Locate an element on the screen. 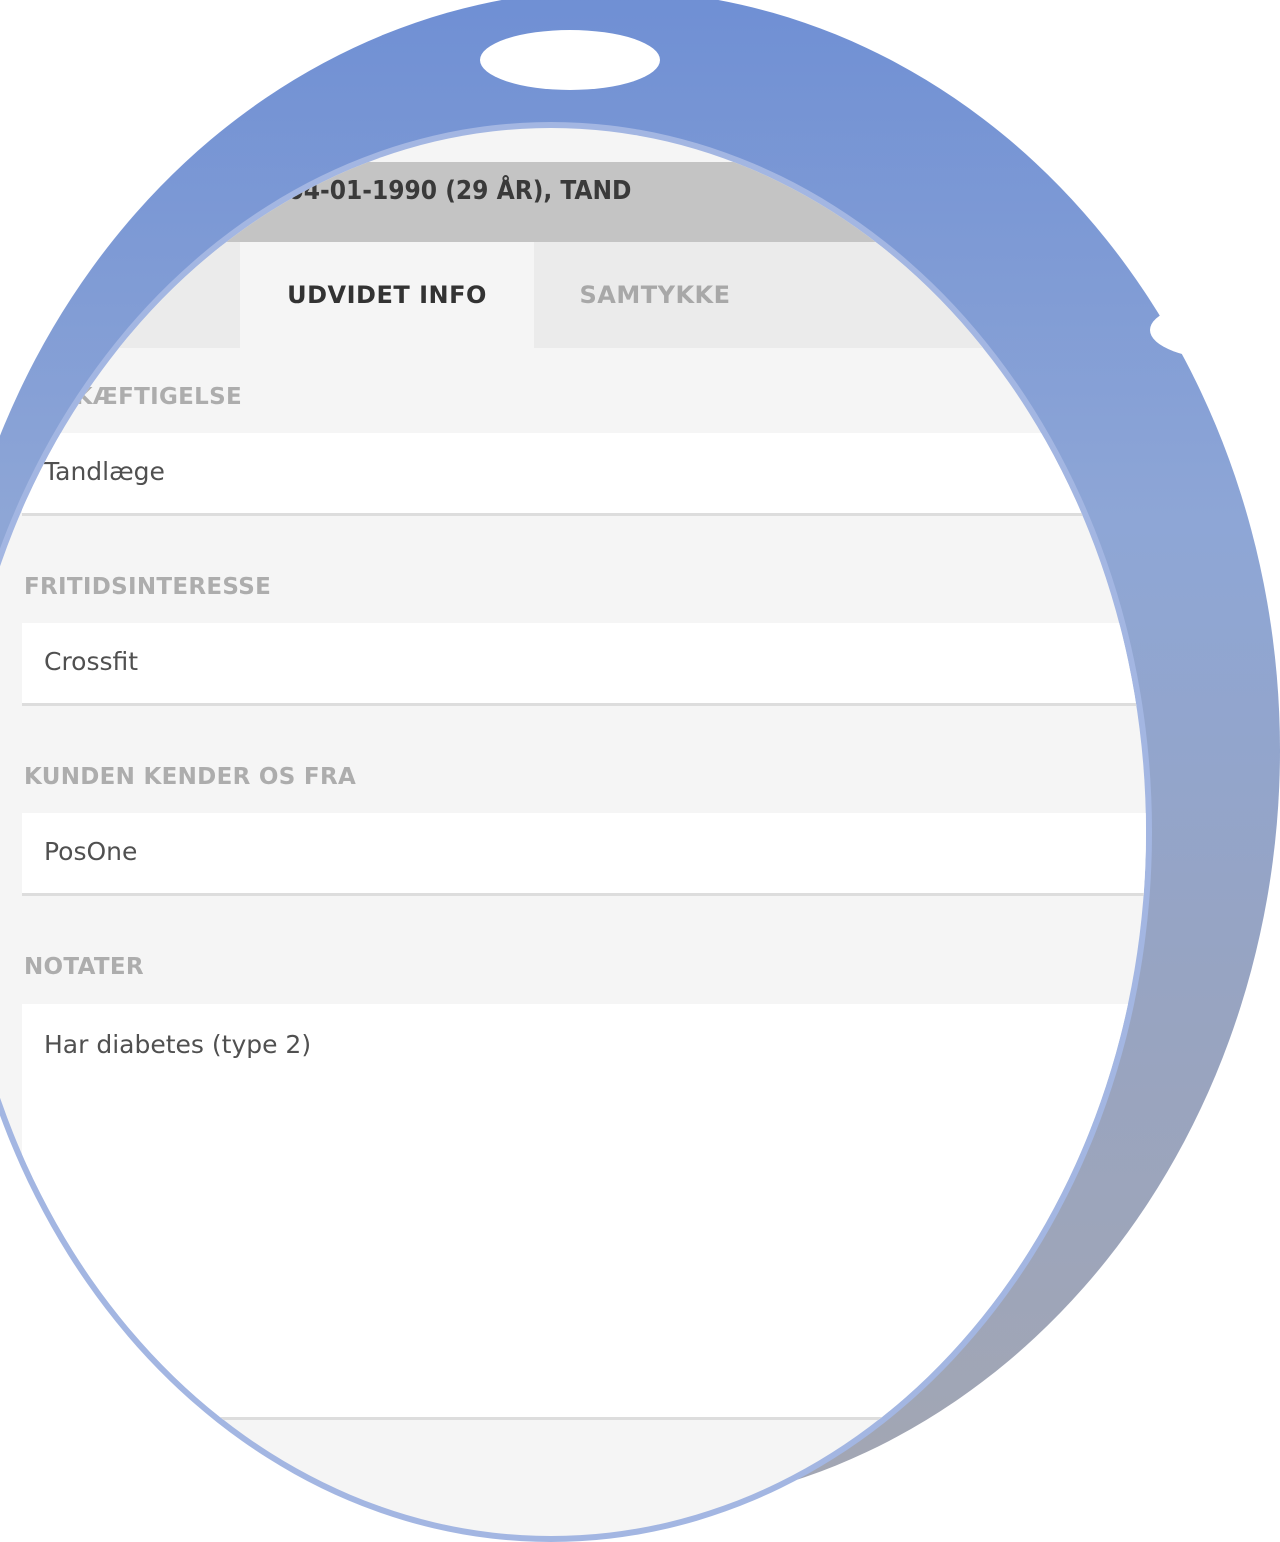 Image resolution: width=1280 pixels, height=1542 pixels. hobby-field: Crossfit is located at coordinates (584, 664).